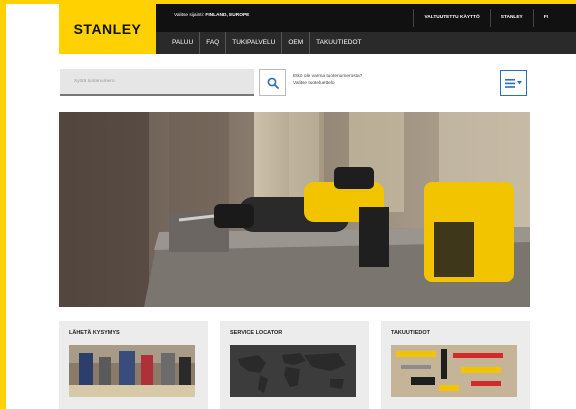  What do you see at coordinates (451, 18) in the screenshot?
I see `top-link-authorized-use: VALTUUTETTU KÄYTTÖ` at bounding box center [451, 18].